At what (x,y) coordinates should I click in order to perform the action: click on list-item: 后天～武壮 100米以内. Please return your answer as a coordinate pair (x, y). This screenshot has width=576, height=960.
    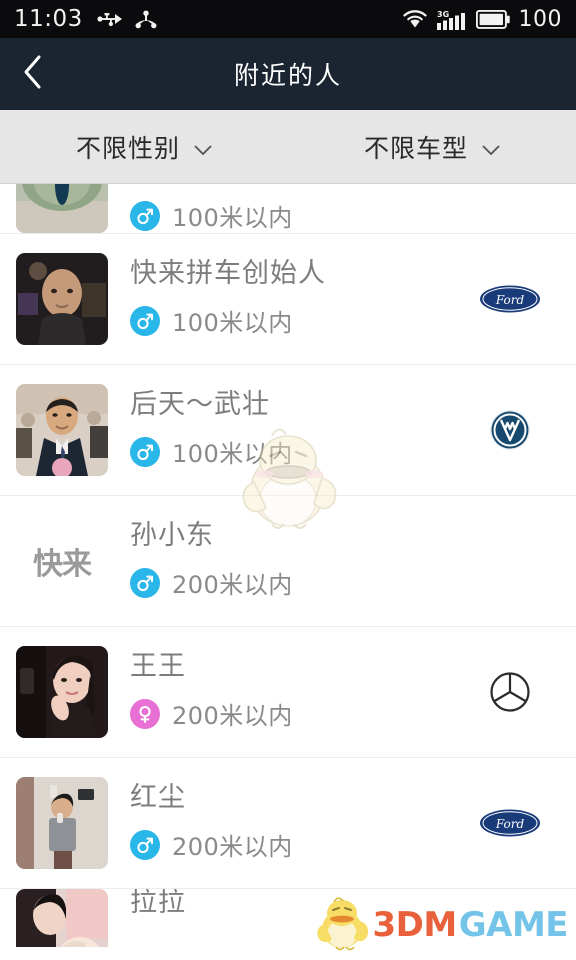
    Looking at the image, I should click on (288, 430).